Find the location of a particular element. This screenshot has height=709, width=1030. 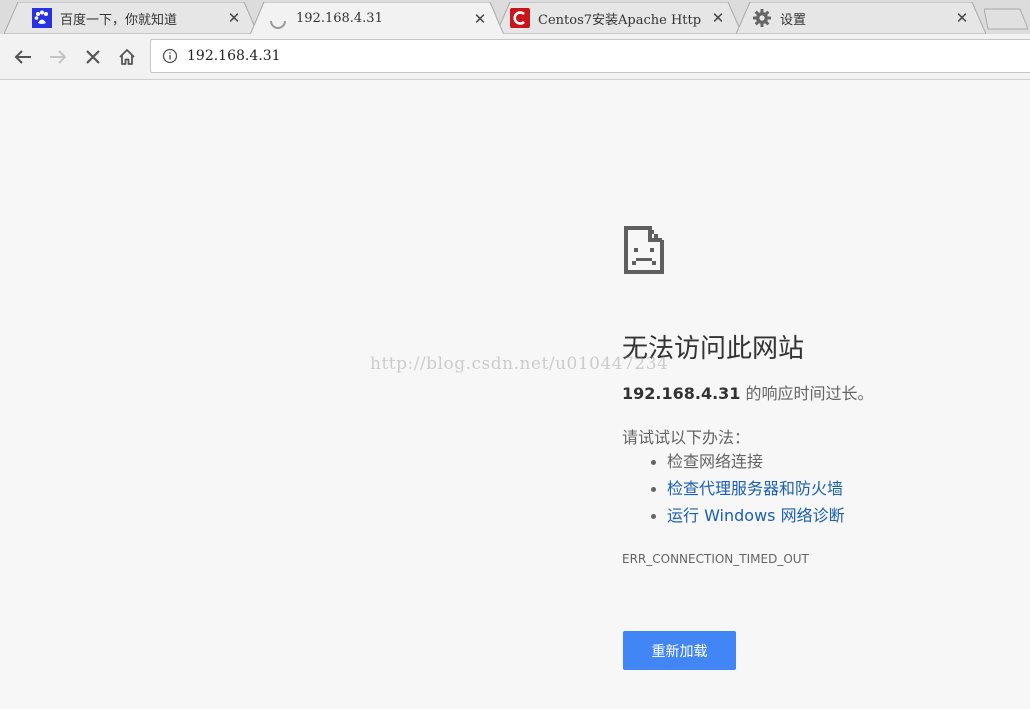

tab-title: 百度一下，你就知道 is located at coordinates (119, 20).